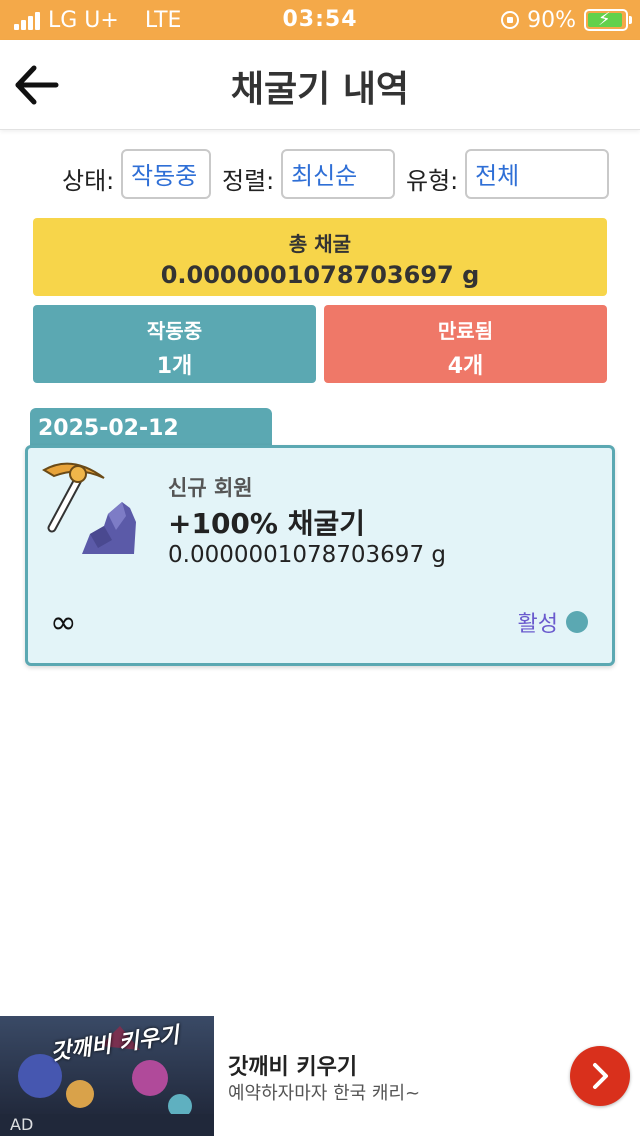 The image size is (640, 1136). Describe the element at coordinates (88, 181) in the screenshot. I see `status-filter-label: 상태:` at that location.